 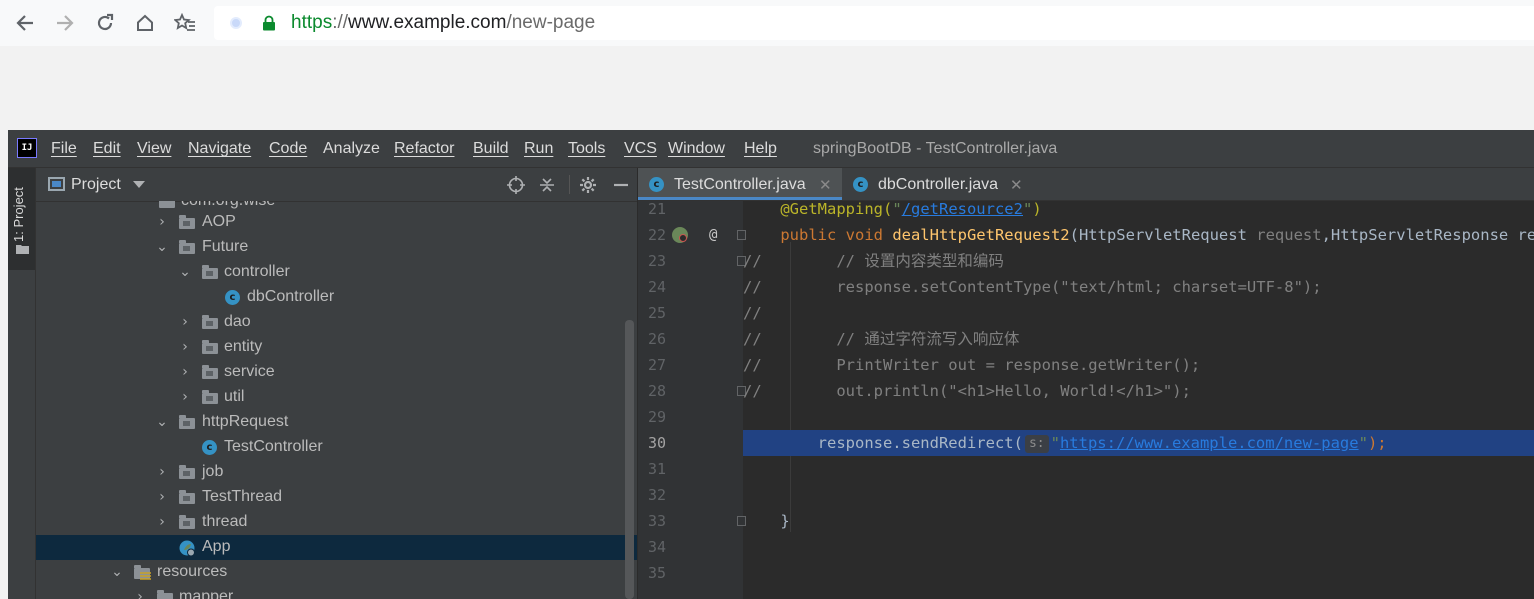 I want to click on menu-navigate: Navigate, so click(x=219, y=149).